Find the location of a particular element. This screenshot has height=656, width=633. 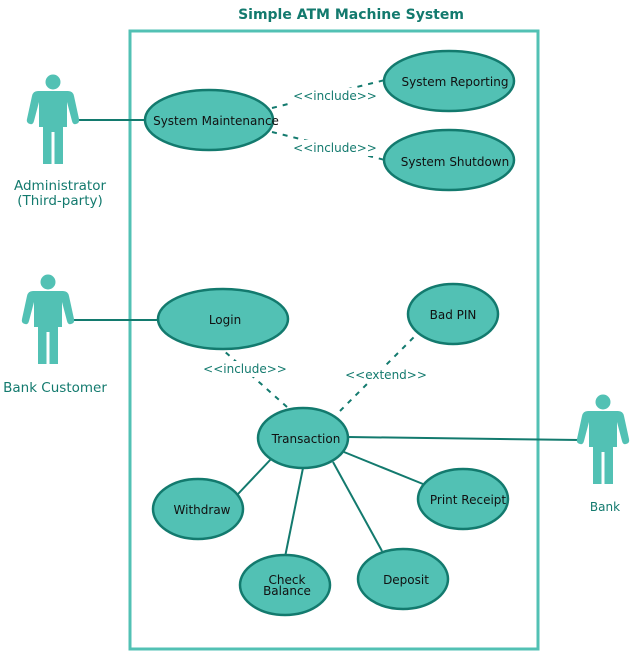

use-case-system-maintenance: System Maintenance is located at coordinates (211, 120).